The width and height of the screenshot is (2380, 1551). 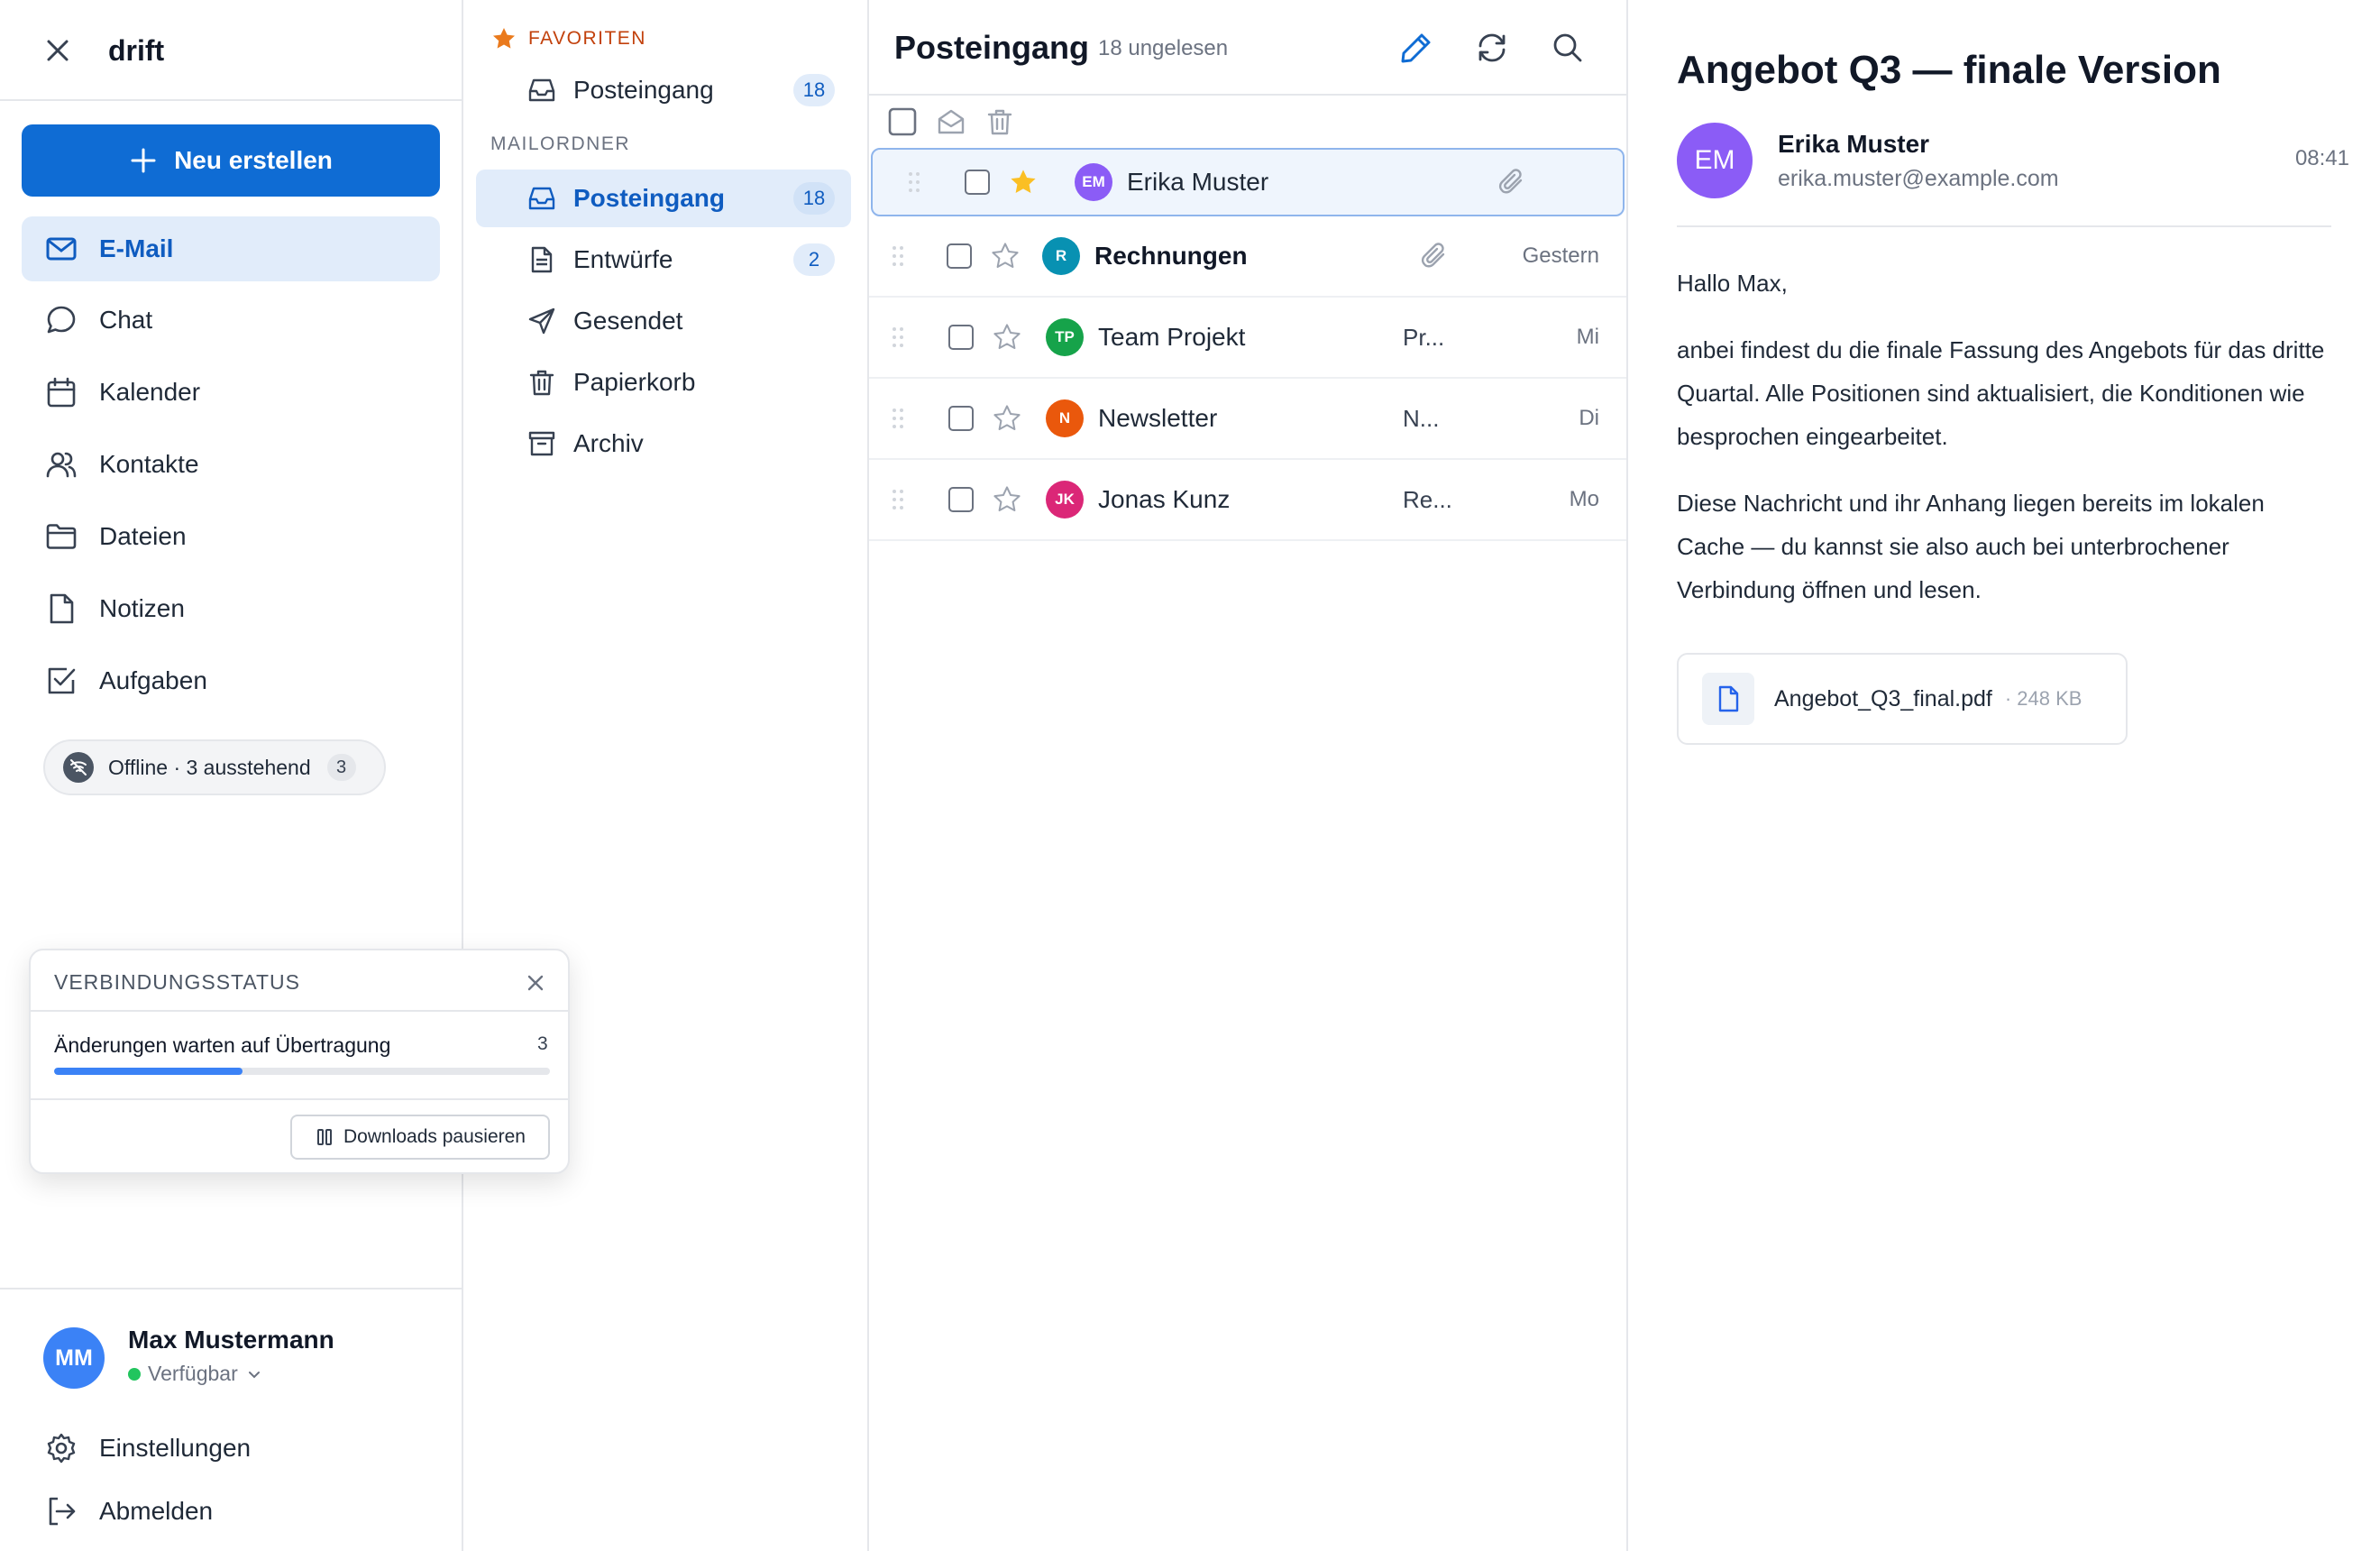 What do you see at coordinates (1247, 257) in the screenshot?
I see `message-row: R Rechnungen Gestern` at bounding box center [1247, 257].